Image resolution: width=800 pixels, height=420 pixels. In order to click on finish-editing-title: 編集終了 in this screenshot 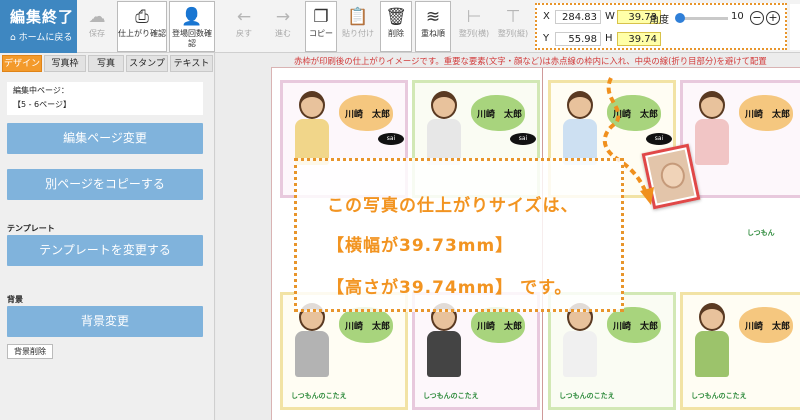, I will do `click(42, 17)`.